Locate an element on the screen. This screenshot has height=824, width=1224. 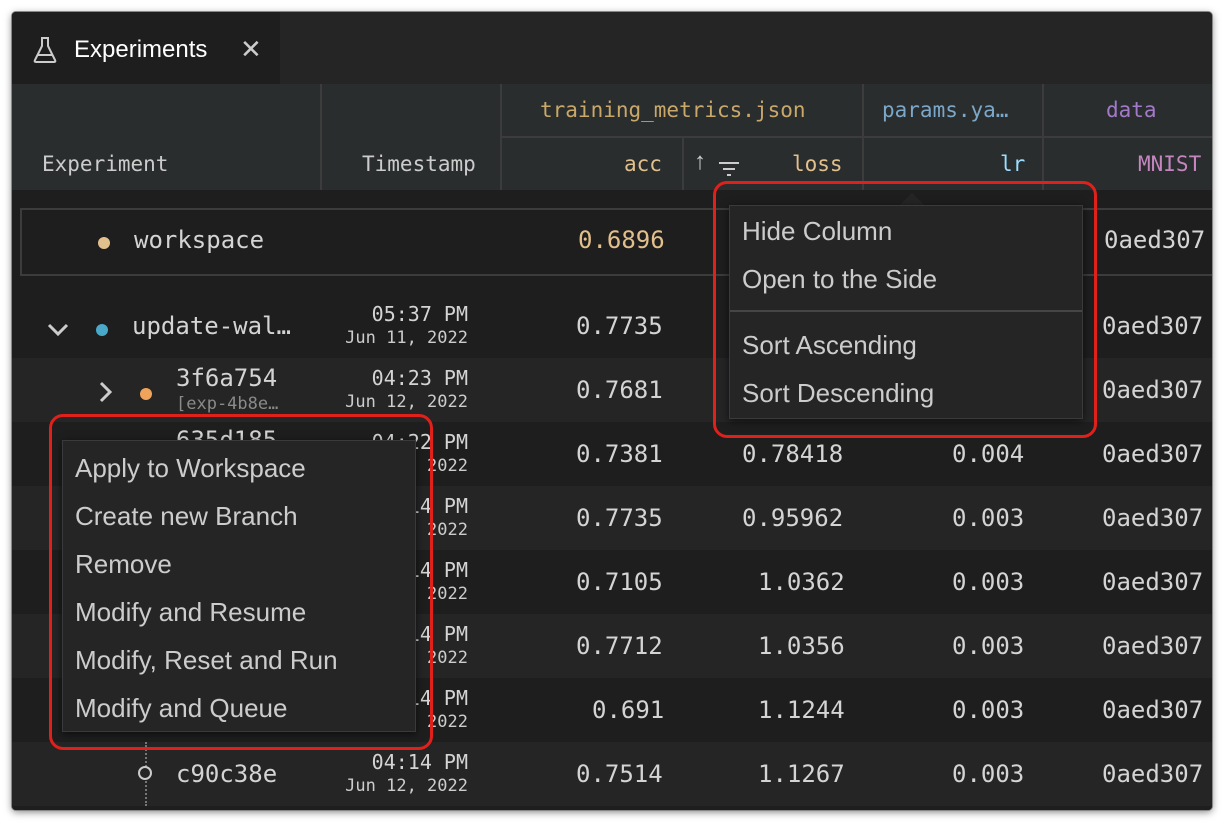
experiment-loss: 0.78418 is located at coordinates (793, 454).